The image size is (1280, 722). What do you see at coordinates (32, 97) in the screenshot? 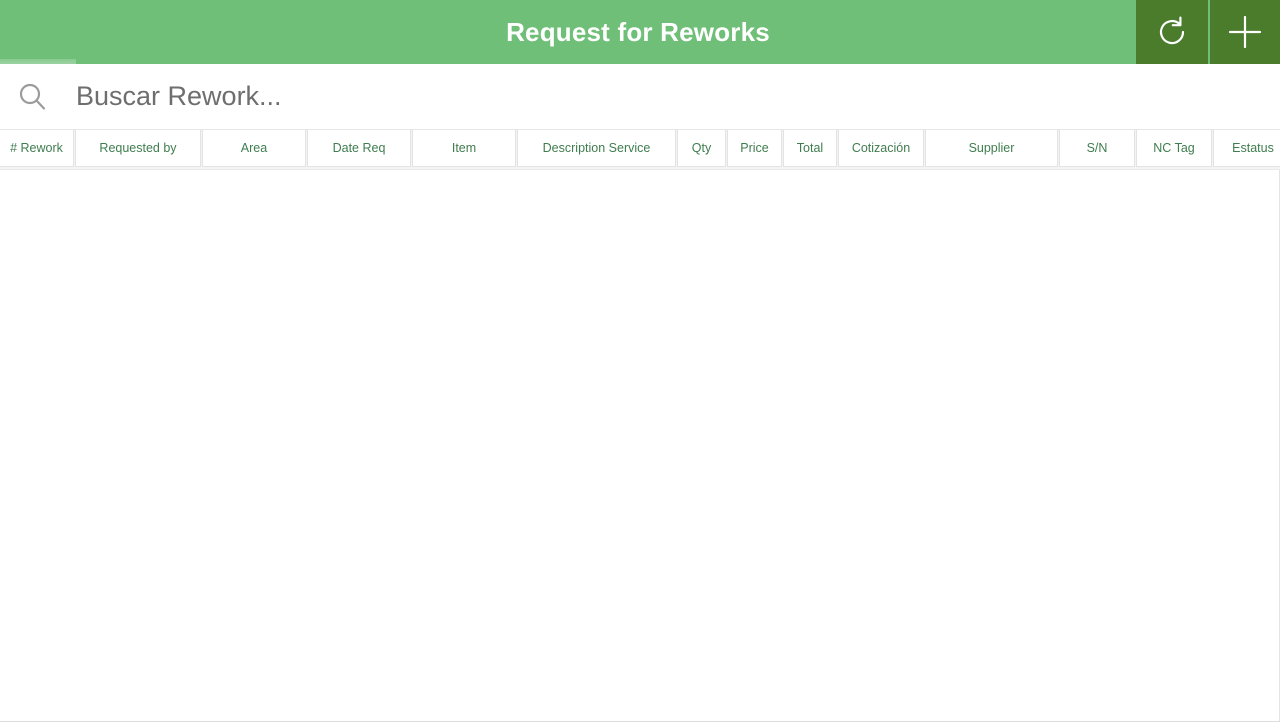
I see `search-icon` at bounding box center [32, 97].